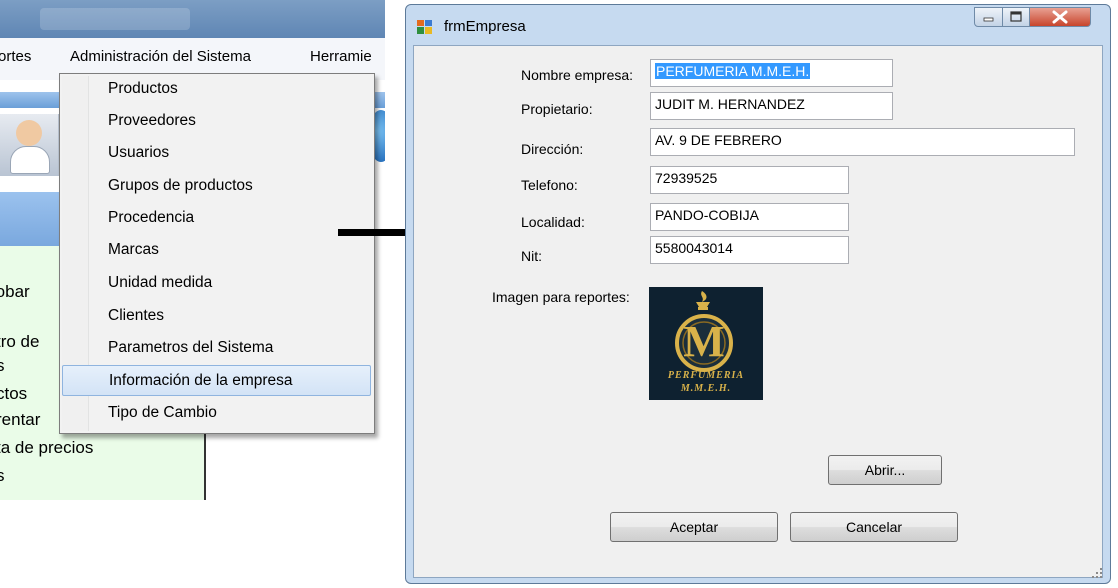  I want to click on menu-item-label: Clientes, so click(136, 315).